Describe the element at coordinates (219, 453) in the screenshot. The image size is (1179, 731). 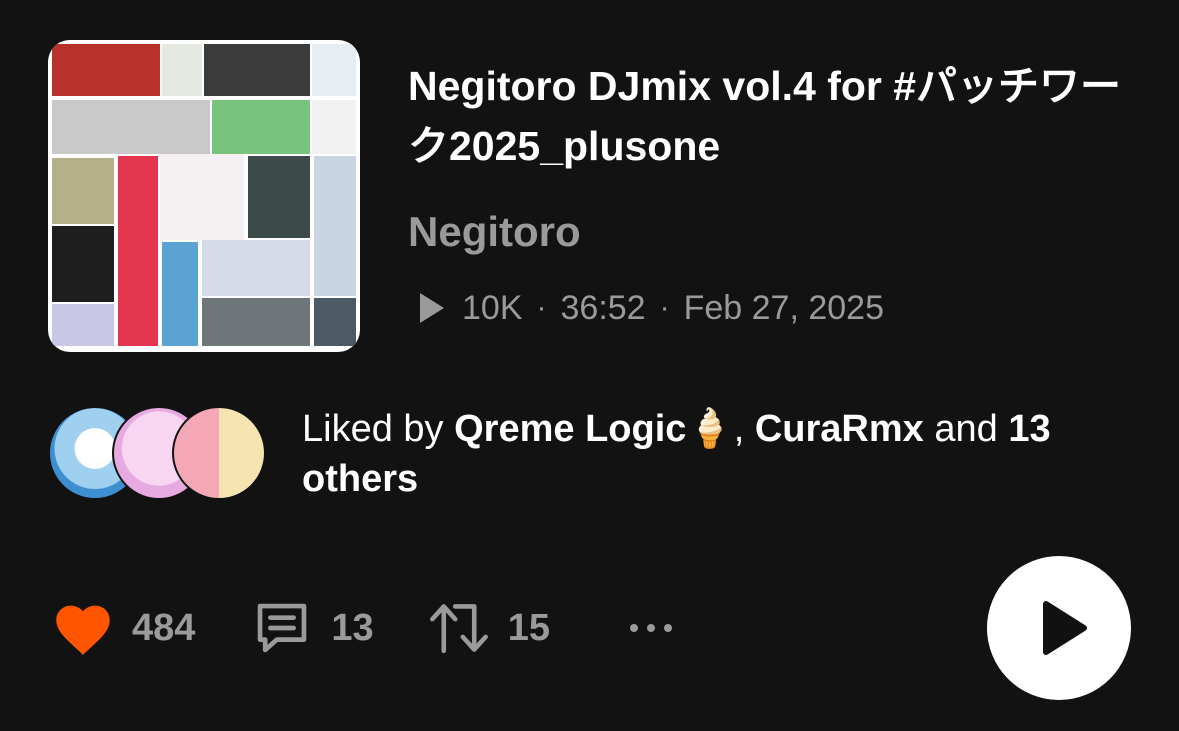
I see `avatar` at that location.